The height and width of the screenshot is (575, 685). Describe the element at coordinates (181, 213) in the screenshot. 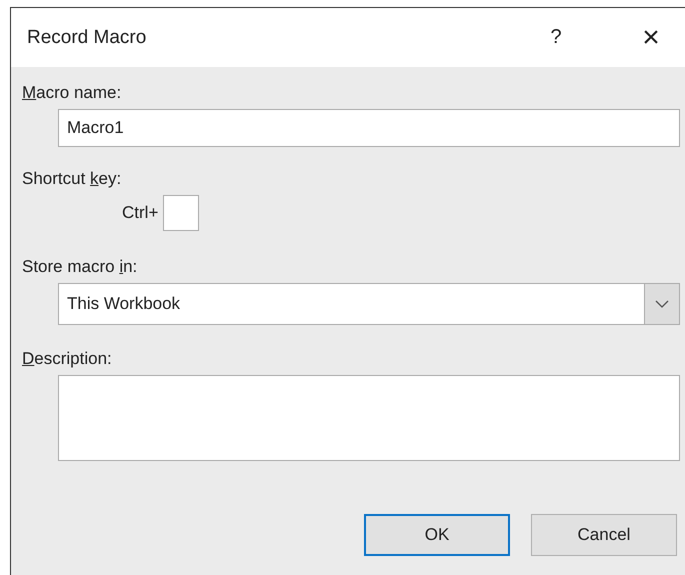

I see `shortcut-key-field` at that location.